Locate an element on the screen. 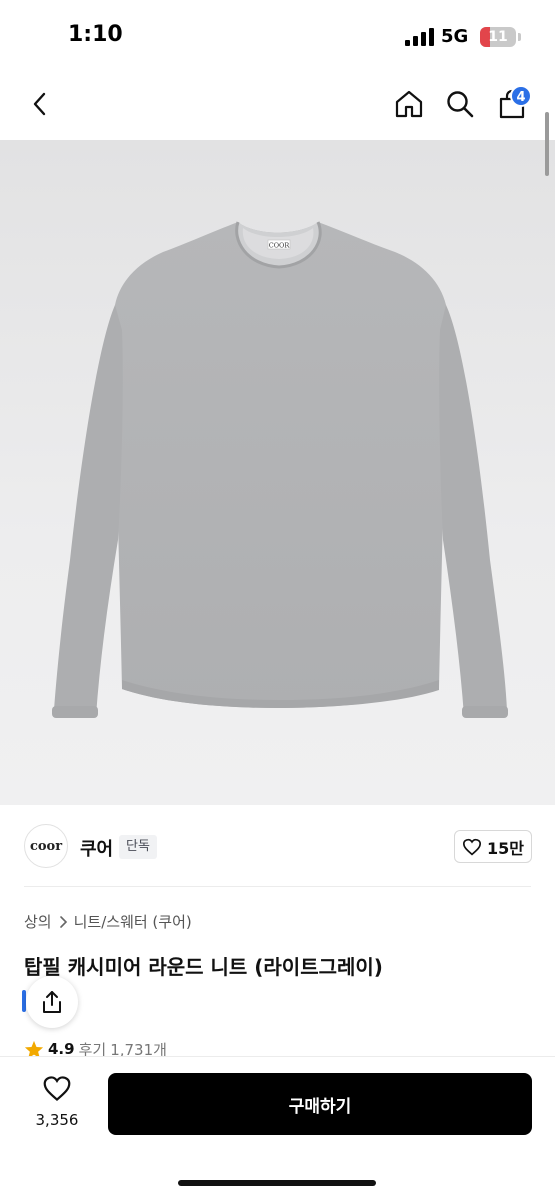 This screenshot has width=555, height=1200. home-icon is located at coordinates (409, 104).